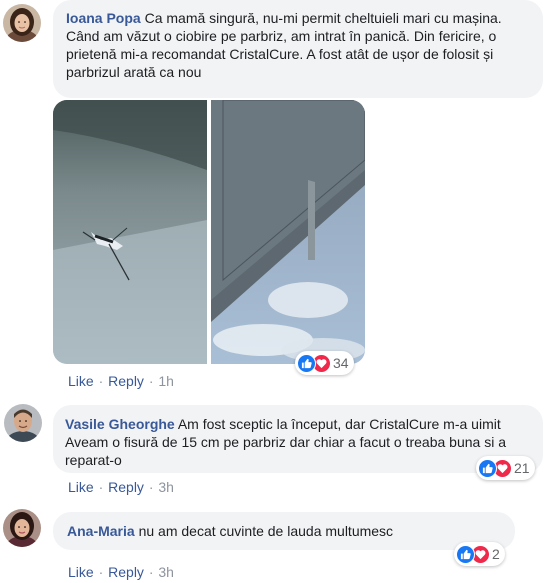 This screenshot has height=583, width=547. Describe the element at coordinates (341, 363) in the screenshot. I see `reaction-count: 34` at that location.